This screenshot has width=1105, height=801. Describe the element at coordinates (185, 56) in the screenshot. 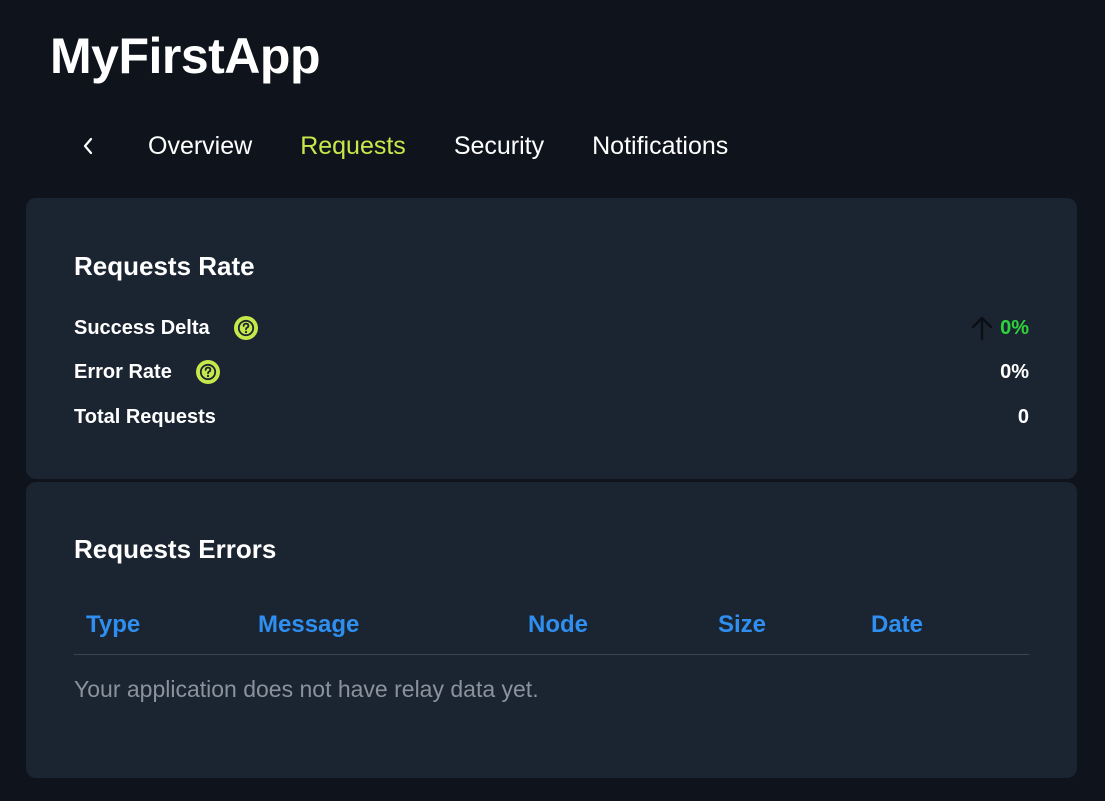

I see `app-title: MyFirstApp` at that location.